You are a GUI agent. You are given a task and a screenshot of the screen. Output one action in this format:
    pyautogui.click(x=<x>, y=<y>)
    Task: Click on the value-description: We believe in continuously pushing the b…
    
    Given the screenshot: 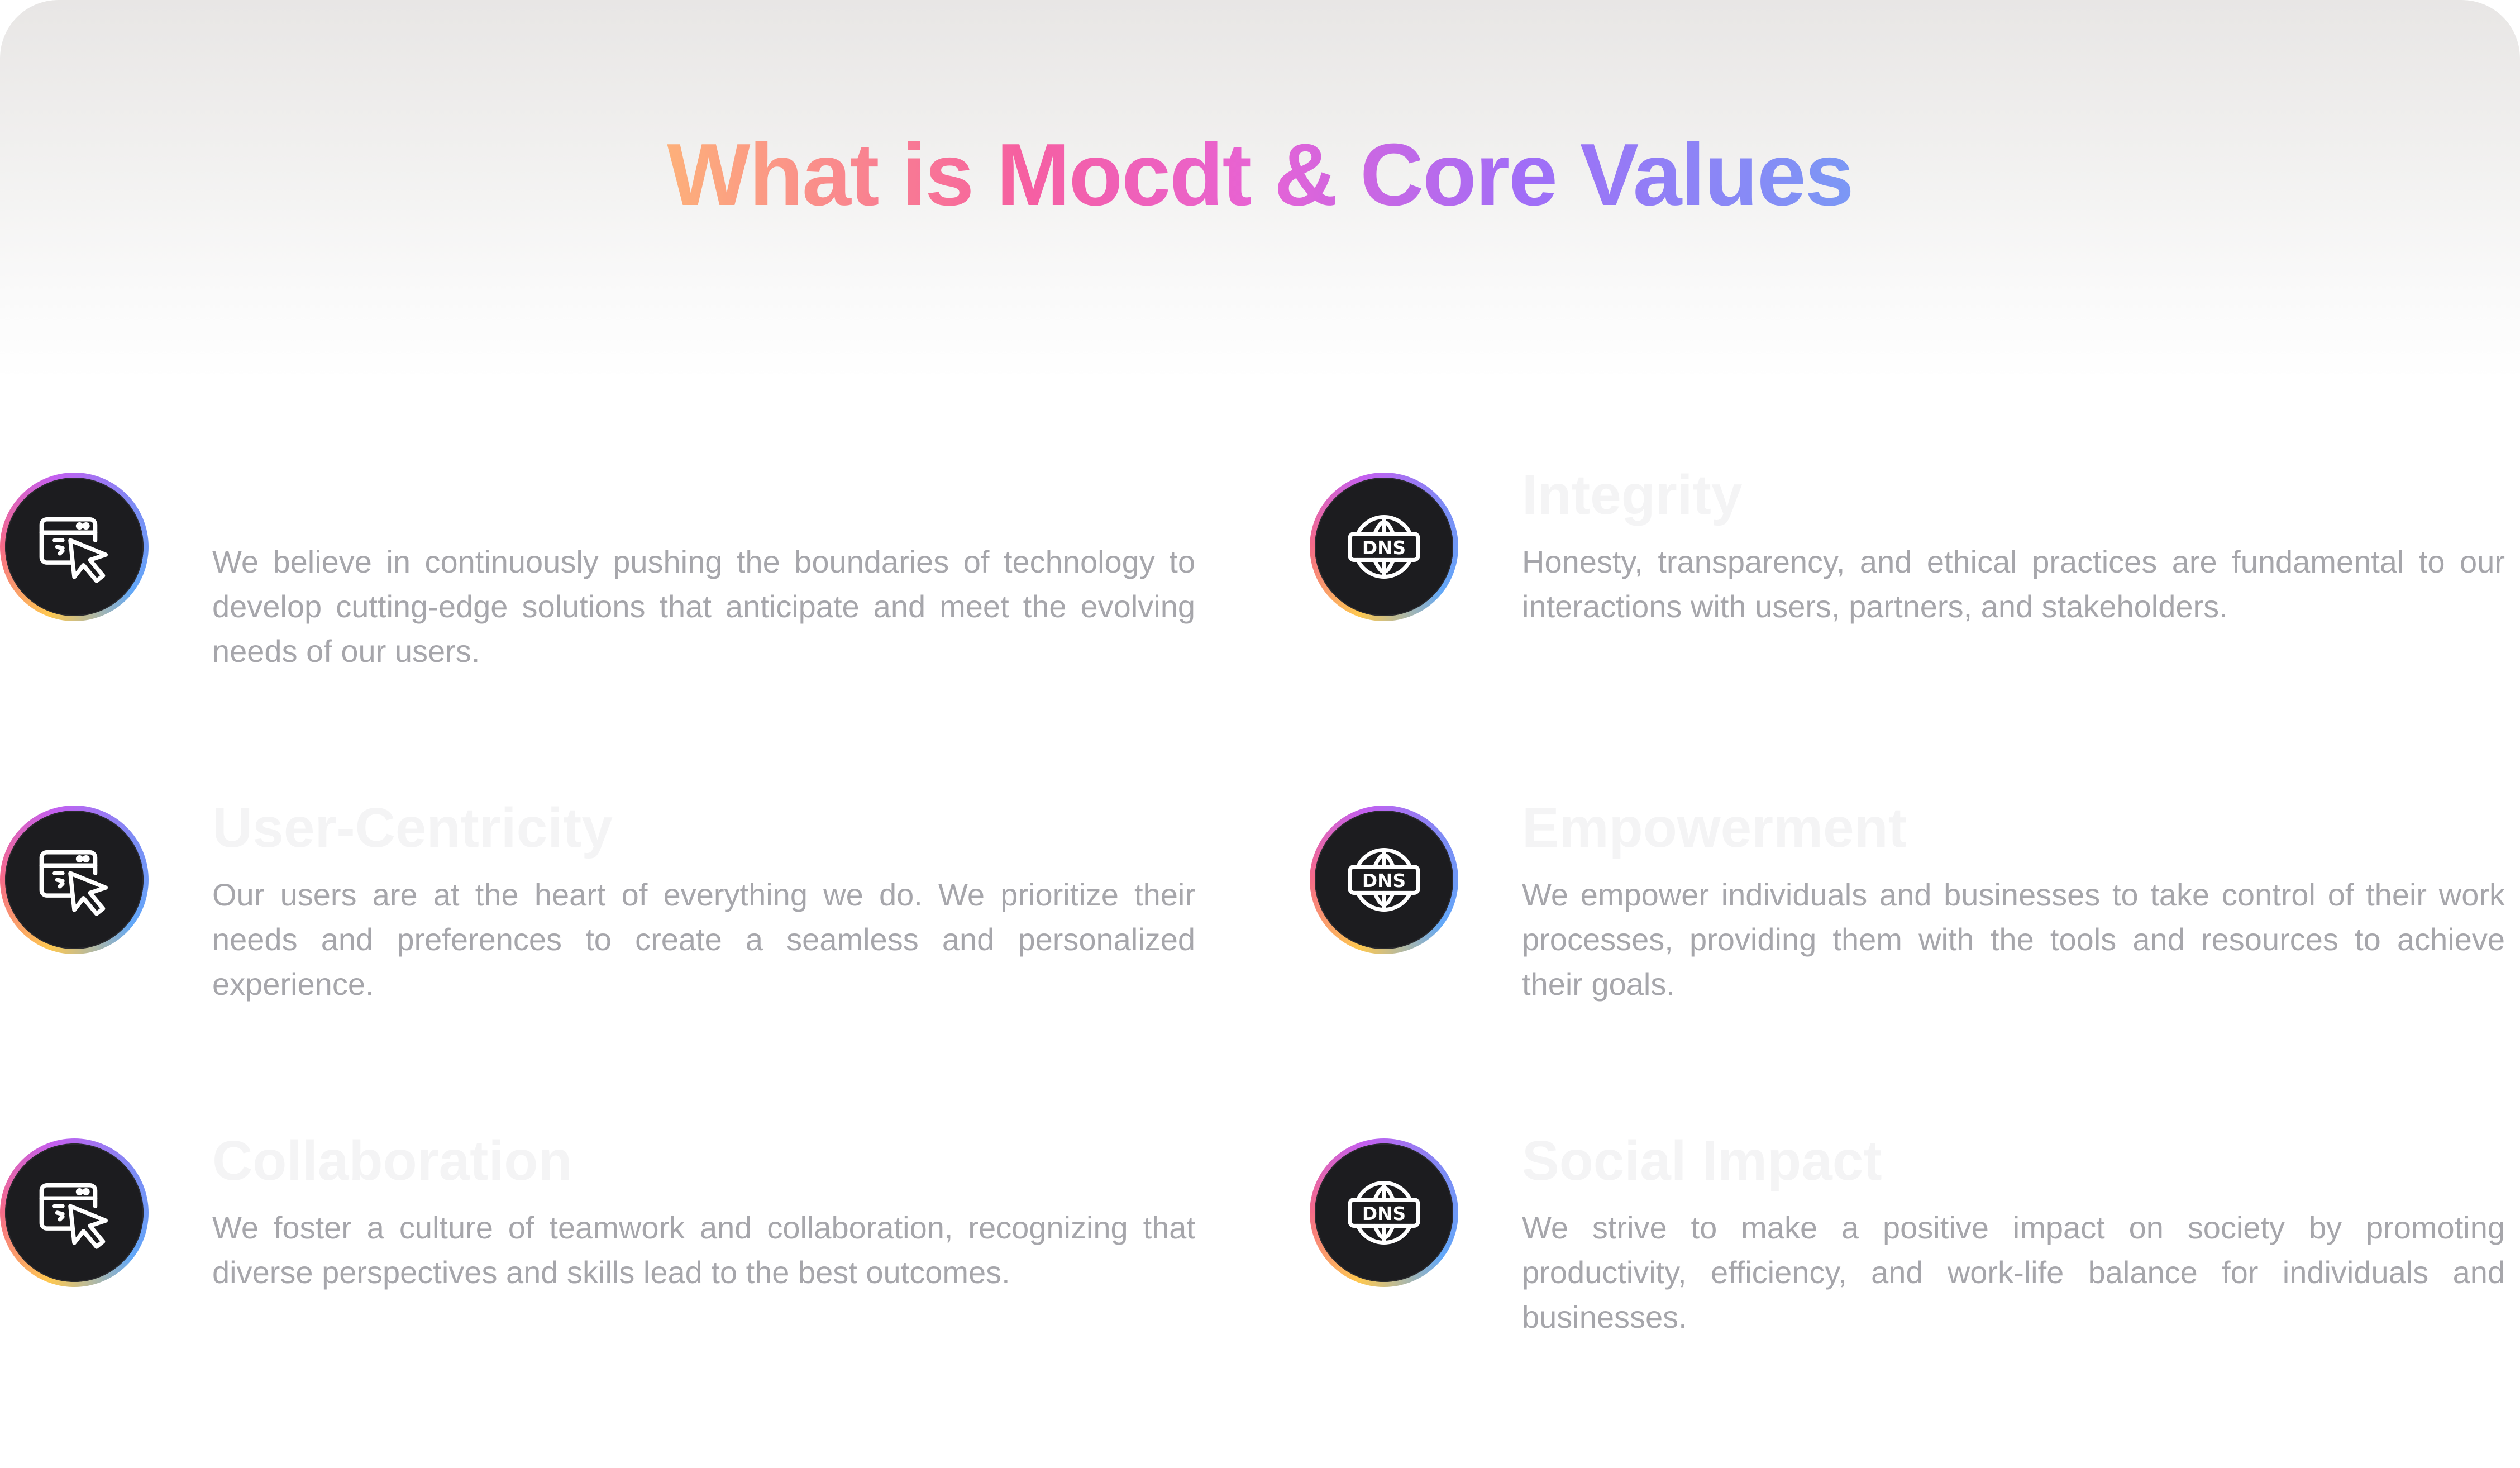 What is the action you would take?
    pyautogui.click(x=703, y=606)
    